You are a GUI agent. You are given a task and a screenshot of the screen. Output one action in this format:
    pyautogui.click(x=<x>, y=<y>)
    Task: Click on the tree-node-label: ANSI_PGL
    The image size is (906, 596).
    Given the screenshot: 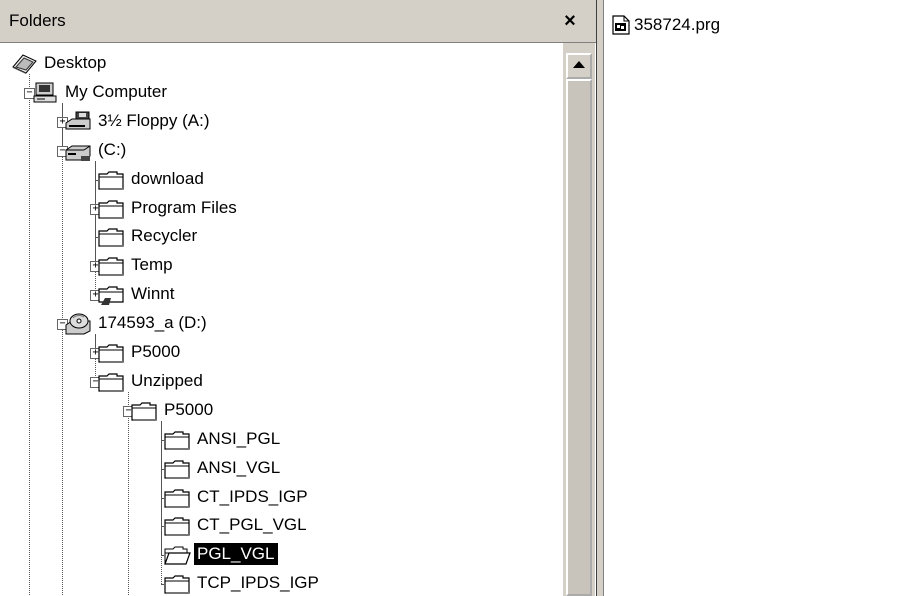 What is the action you would take?
    pyautogui.click(x=238, y=439)
    